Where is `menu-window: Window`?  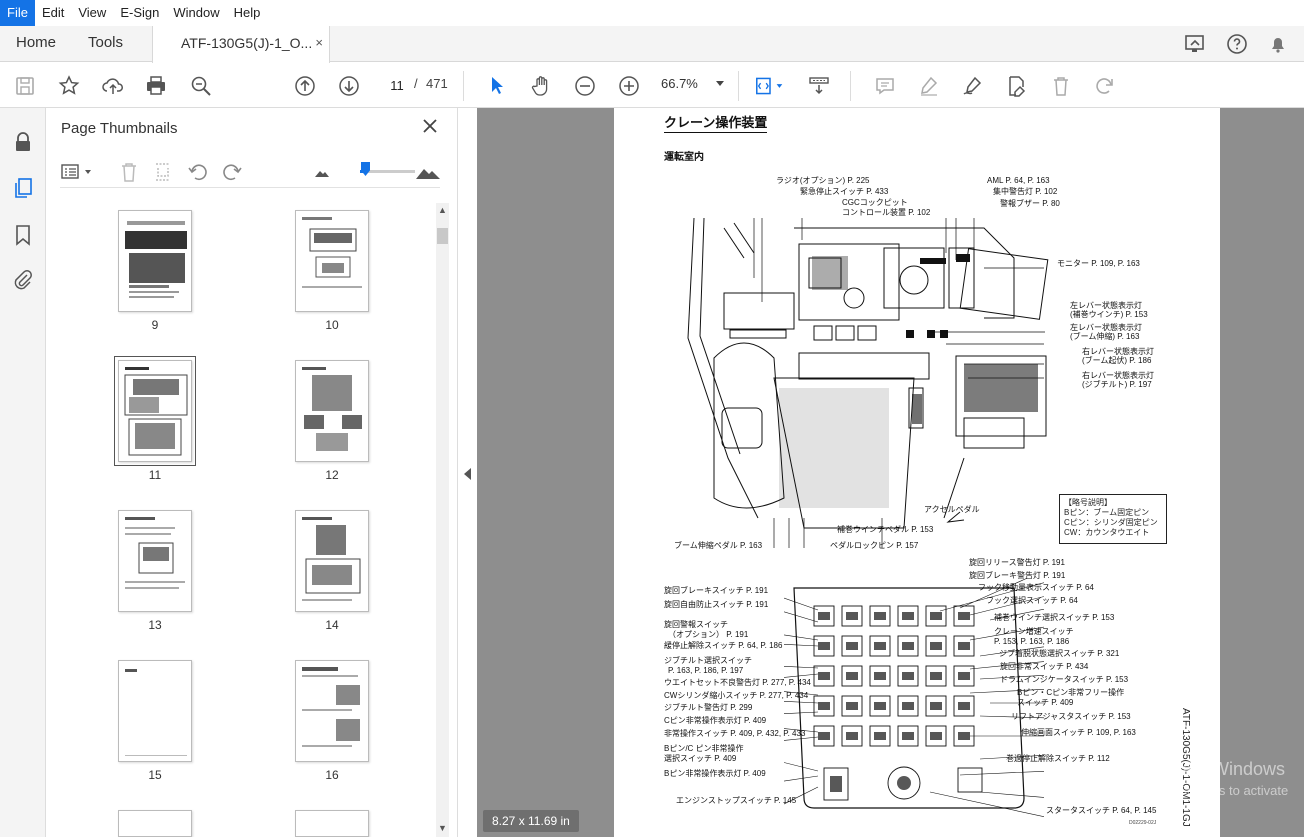
menu-window: Window is located at coordinates (196, 13).